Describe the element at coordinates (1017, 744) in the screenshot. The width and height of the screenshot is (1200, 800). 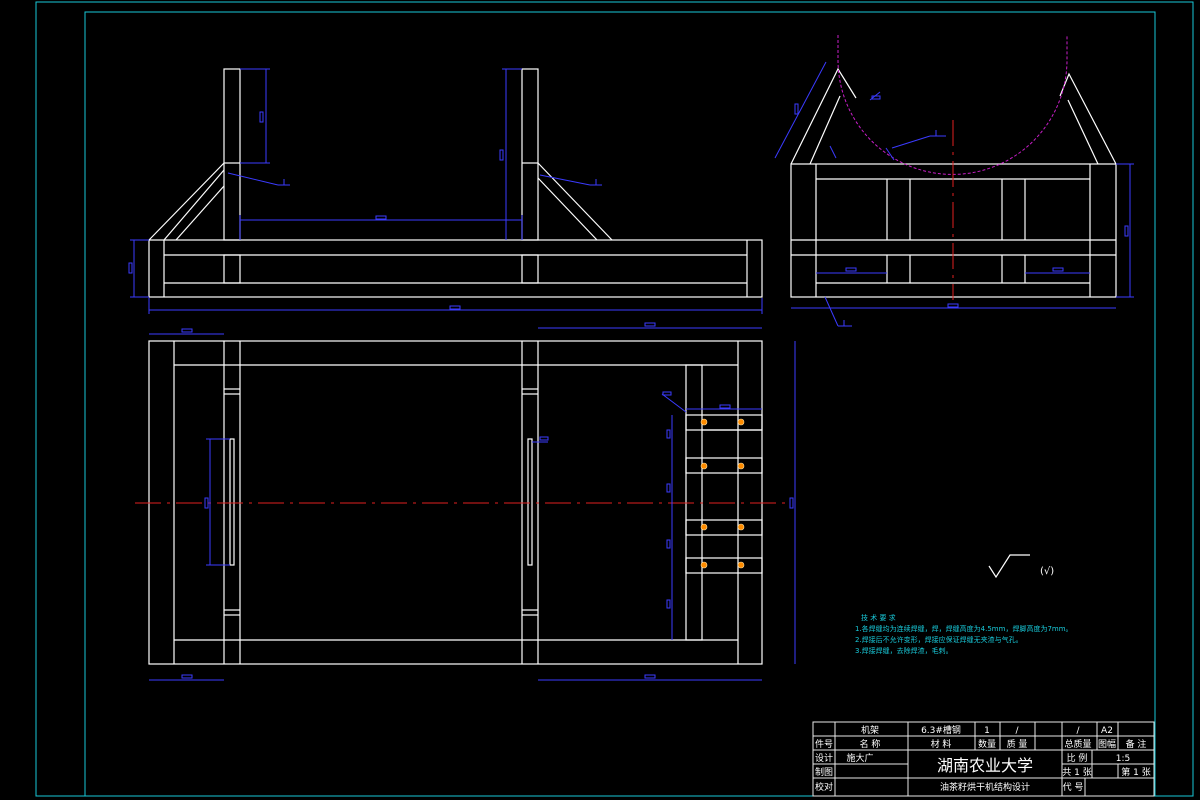
I see `tb-hdr-weight: 质 量` at that location.